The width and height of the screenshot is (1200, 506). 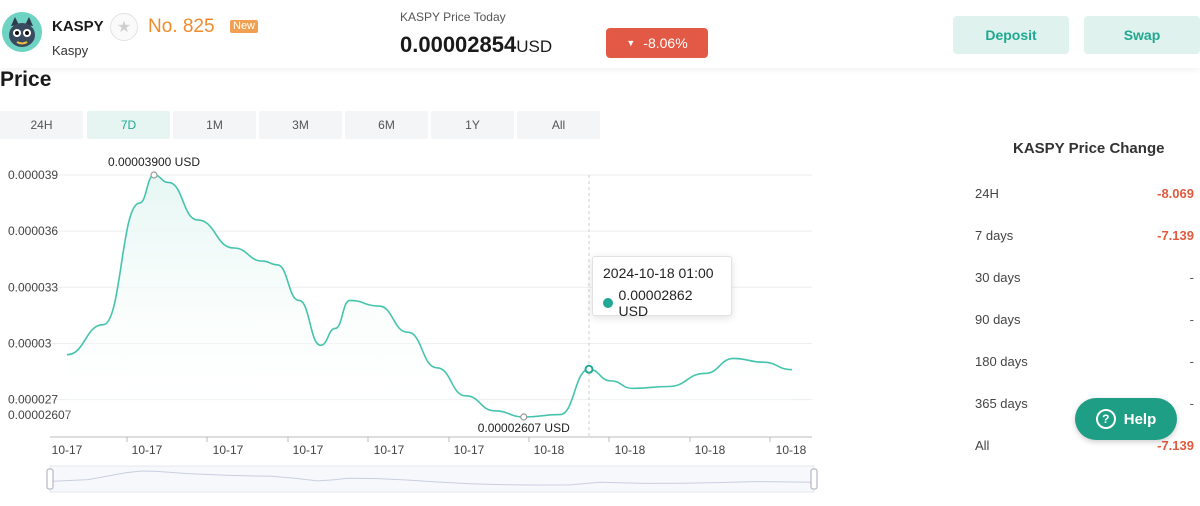 I want to click on series-dot-icon, so click(x=608, y=303).